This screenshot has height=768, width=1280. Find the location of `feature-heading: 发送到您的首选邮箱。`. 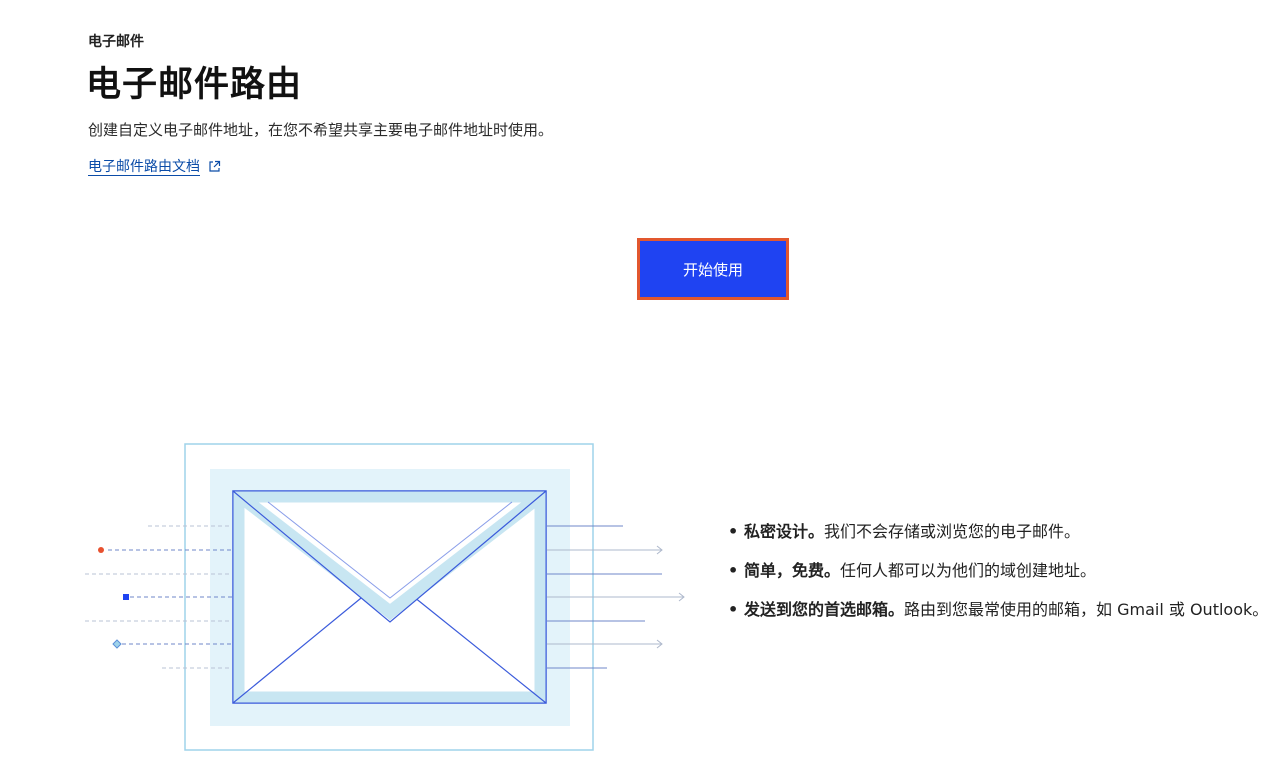

feature-heading: 发送到您的首选邮箱。 is located at coordinates (824, 609).